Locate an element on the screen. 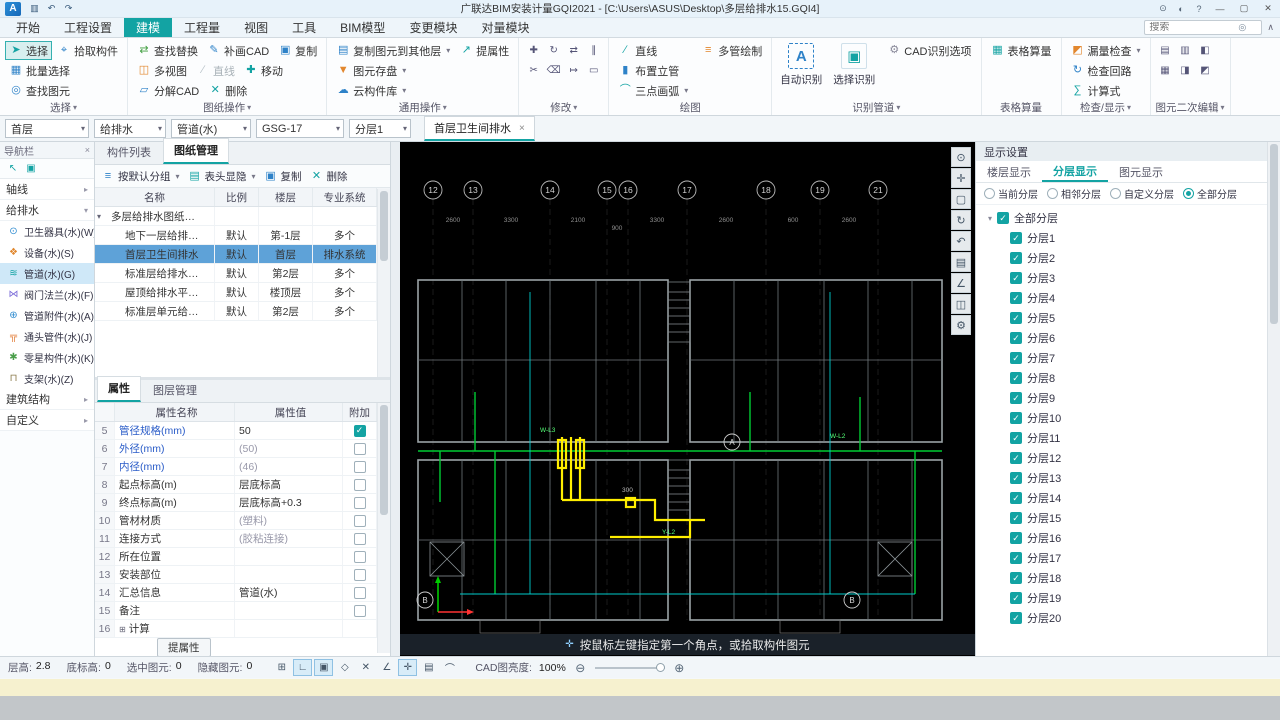 The image size is (1280, 720). previous-view-icon: ↶ is located at coordinates (961, 241).